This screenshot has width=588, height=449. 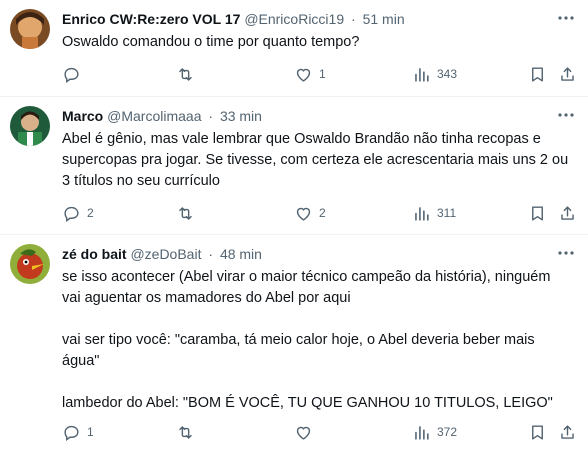 What do you see at coordinates (434, 213) in the screenshot?
I see `views-button: 311` at bounding box center [434, 213].